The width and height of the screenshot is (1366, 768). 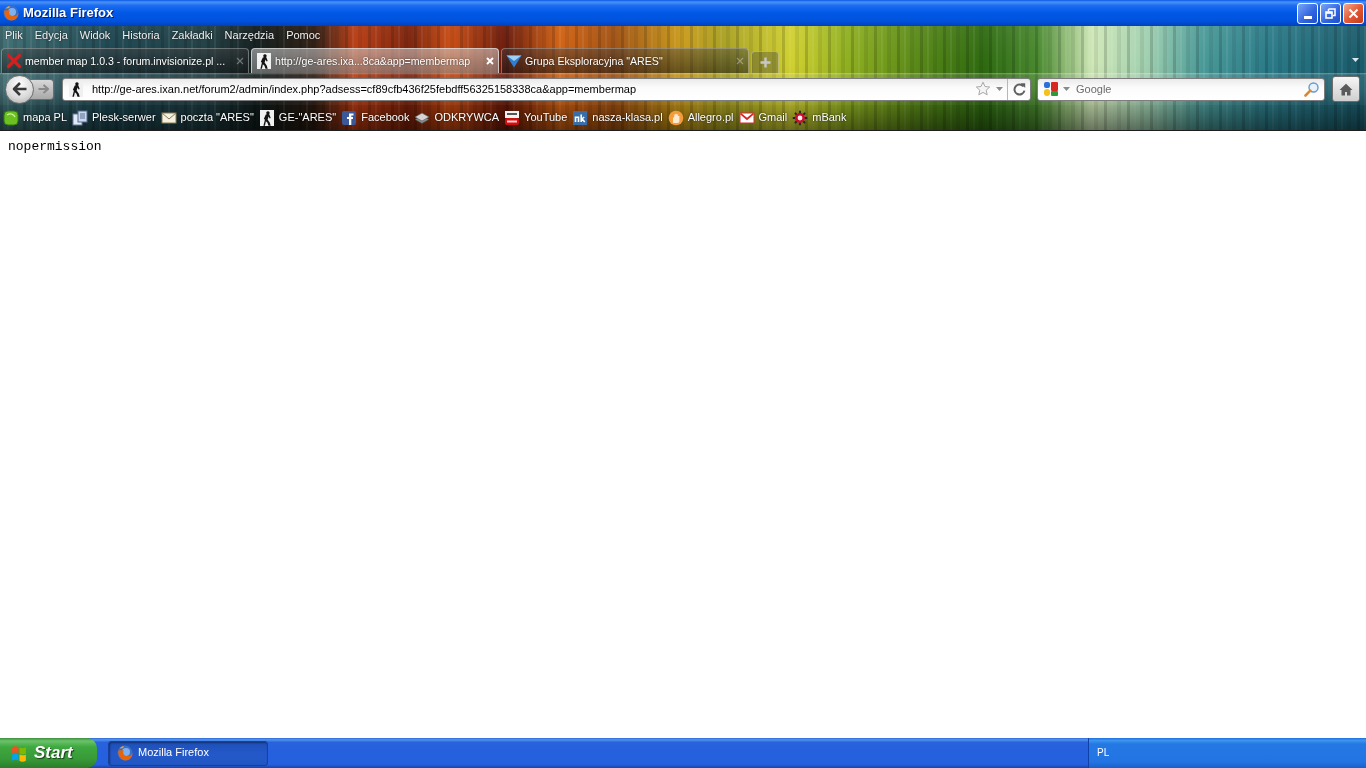 I want to click on address-bar: http://ge-ares.ixan.net/forum2/admin/index.php?adsess=cf89cfb436f25febdff56325158338ca&app=membermap, so click(x=546, y=89).